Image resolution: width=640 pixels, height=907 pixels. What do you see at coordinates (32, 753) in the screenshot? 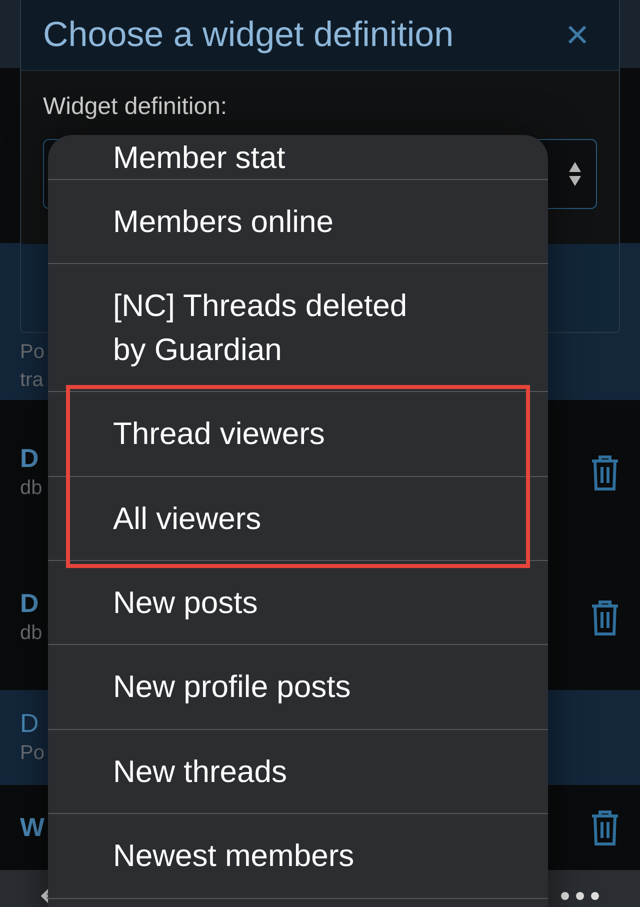
I see `row-subtitle: Po` at bounding box center [32, 753].